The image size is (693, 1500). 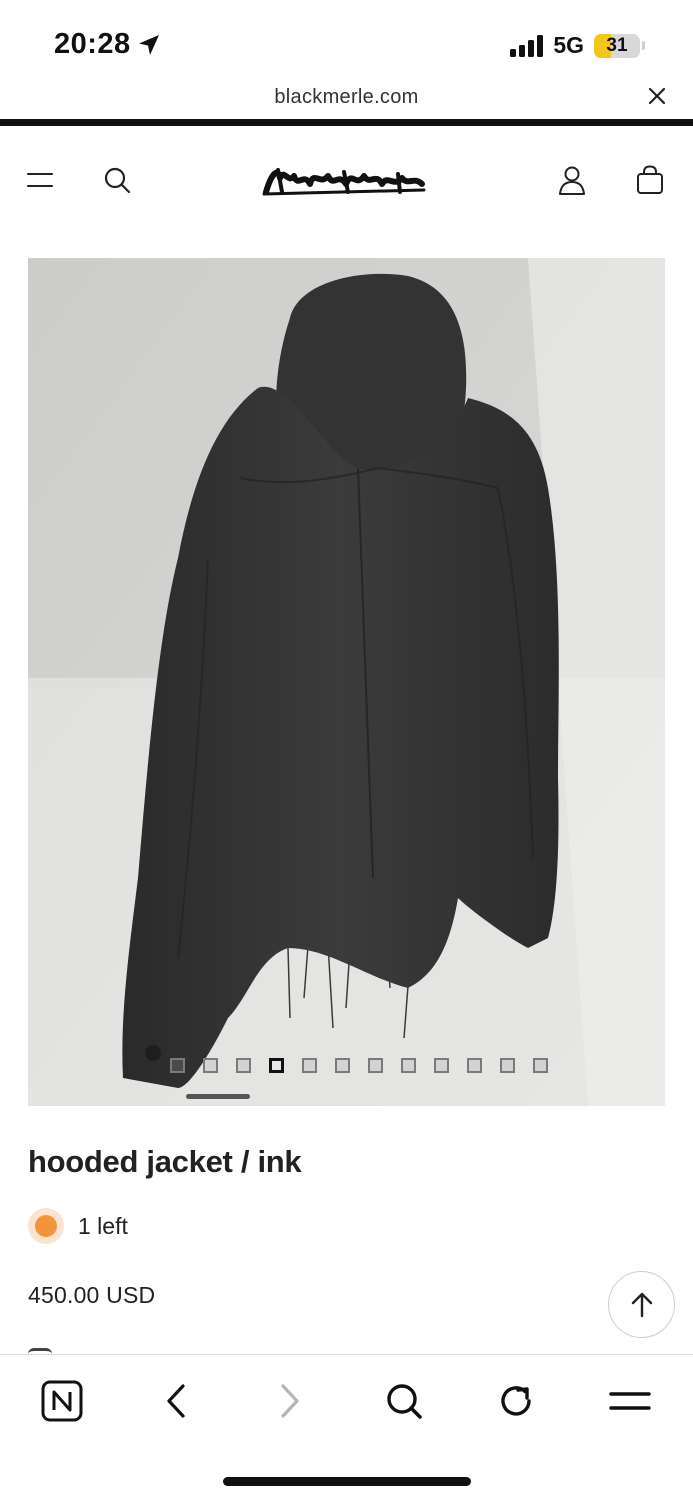 I want to click on stock-indicator-icon, so click(x=46, y=1226).